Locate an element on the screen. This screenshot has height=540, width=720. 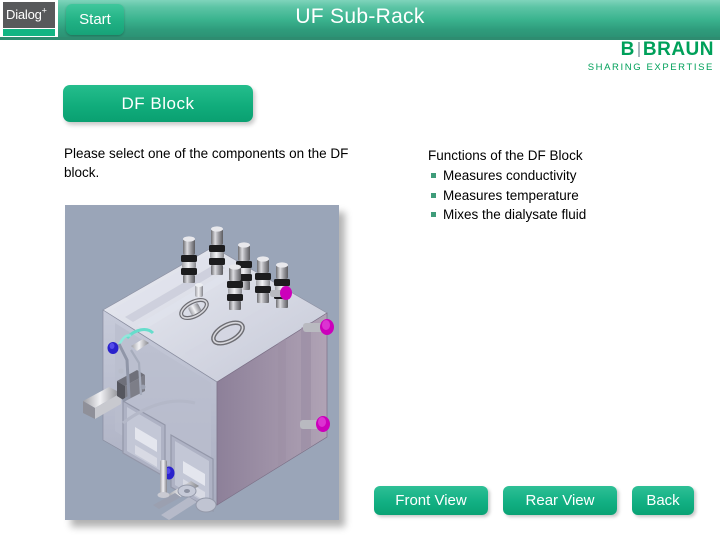
rear-view-button: Rear View is located at coordinates (560, 500).